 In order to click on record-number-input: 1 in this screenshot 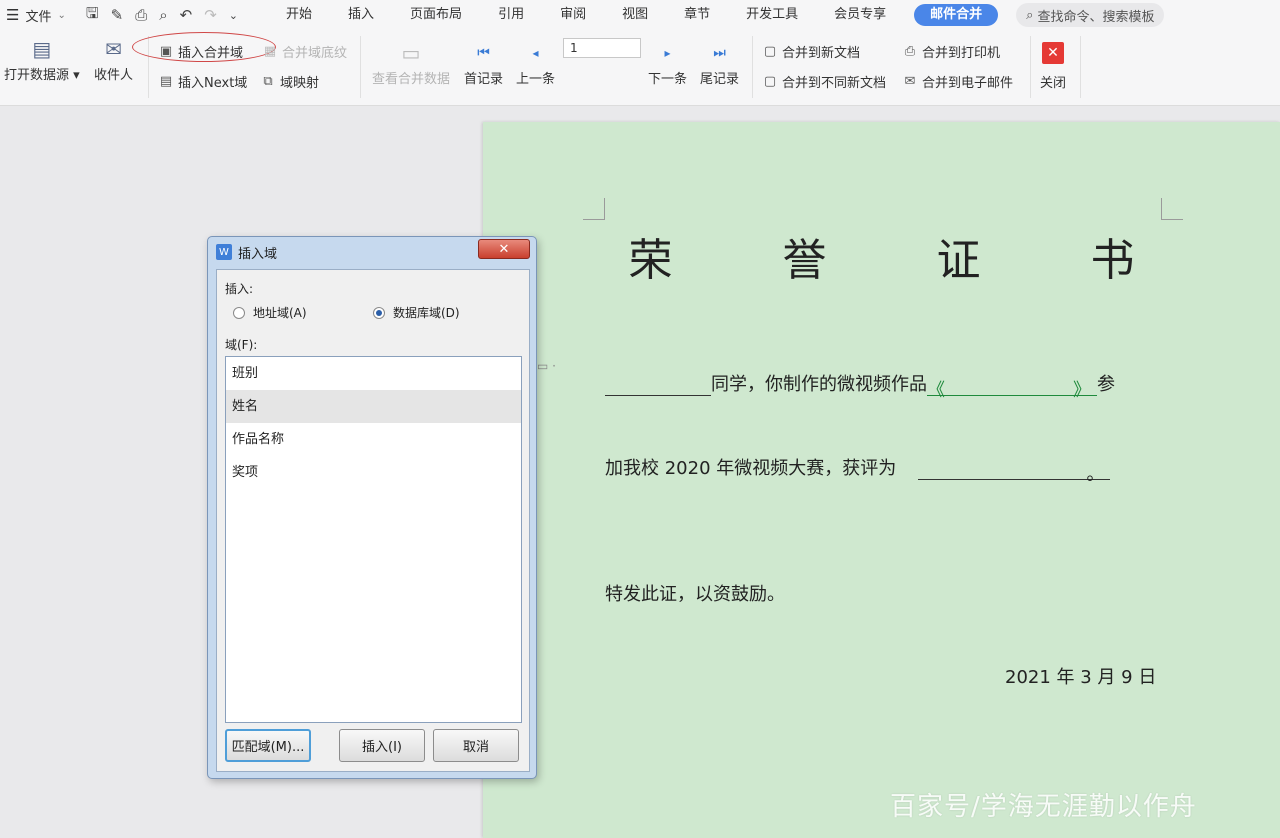, I will do `click(602, 48)`.